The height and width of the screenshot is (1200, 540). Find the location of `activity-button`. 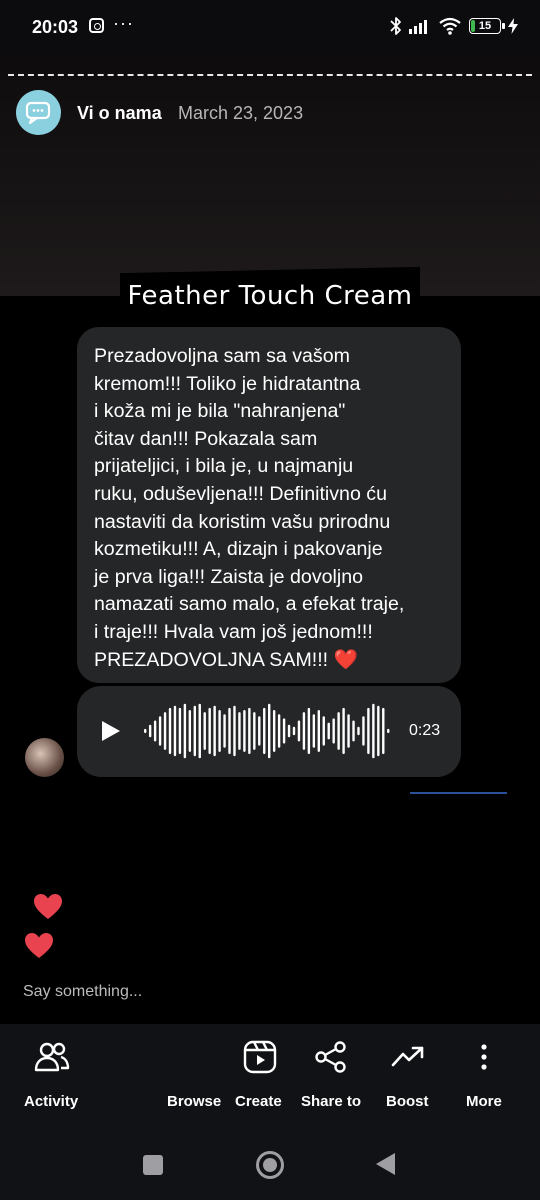

activity-button is located at coordinates (52, 1057).